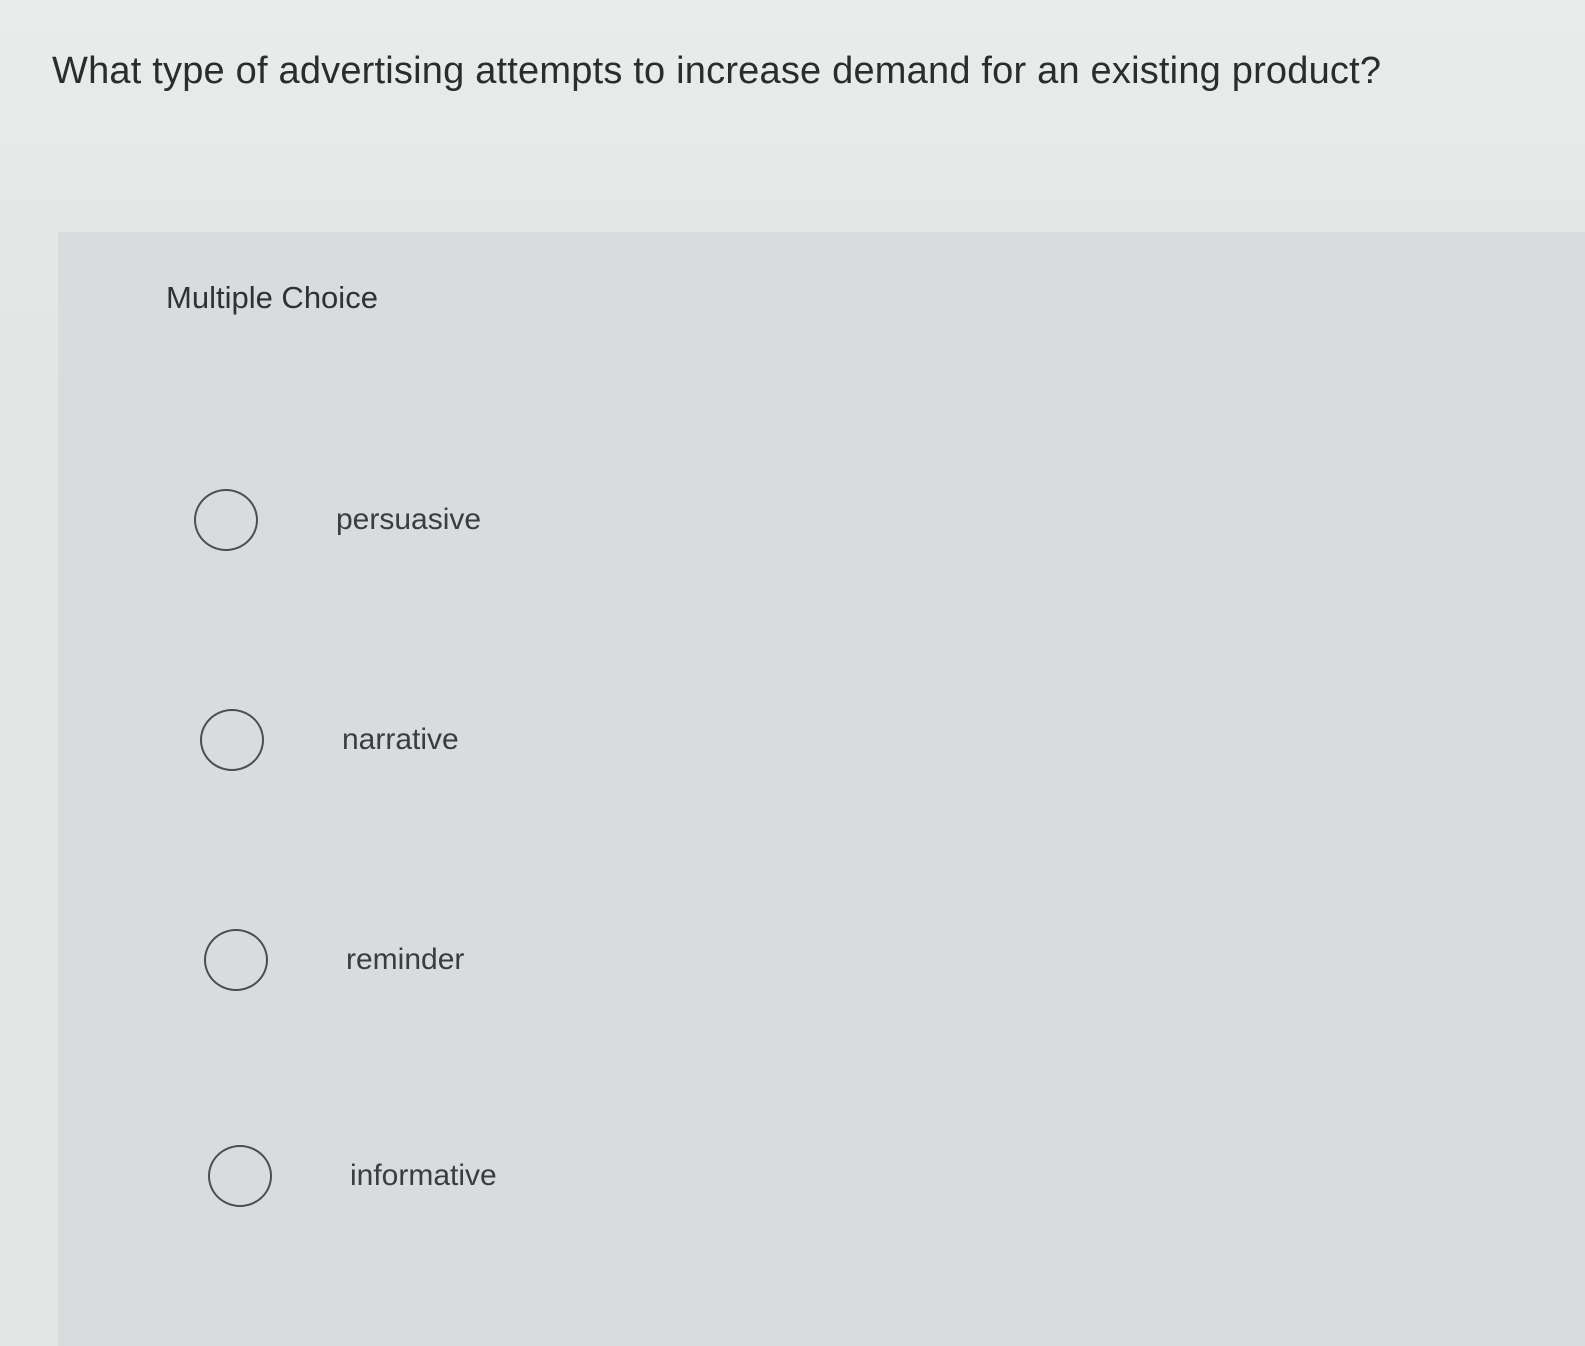 Image resolution: width=1585 pixels, height=1346 pixels. I want to click on question-type-label: Multiple Choice, so click(272, 297).